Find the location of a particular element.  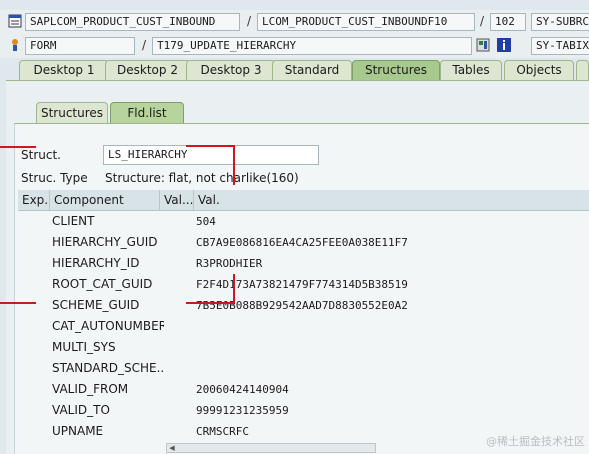

tab-desktop-3: Desktop 3 is located at coordinates (231, 70).